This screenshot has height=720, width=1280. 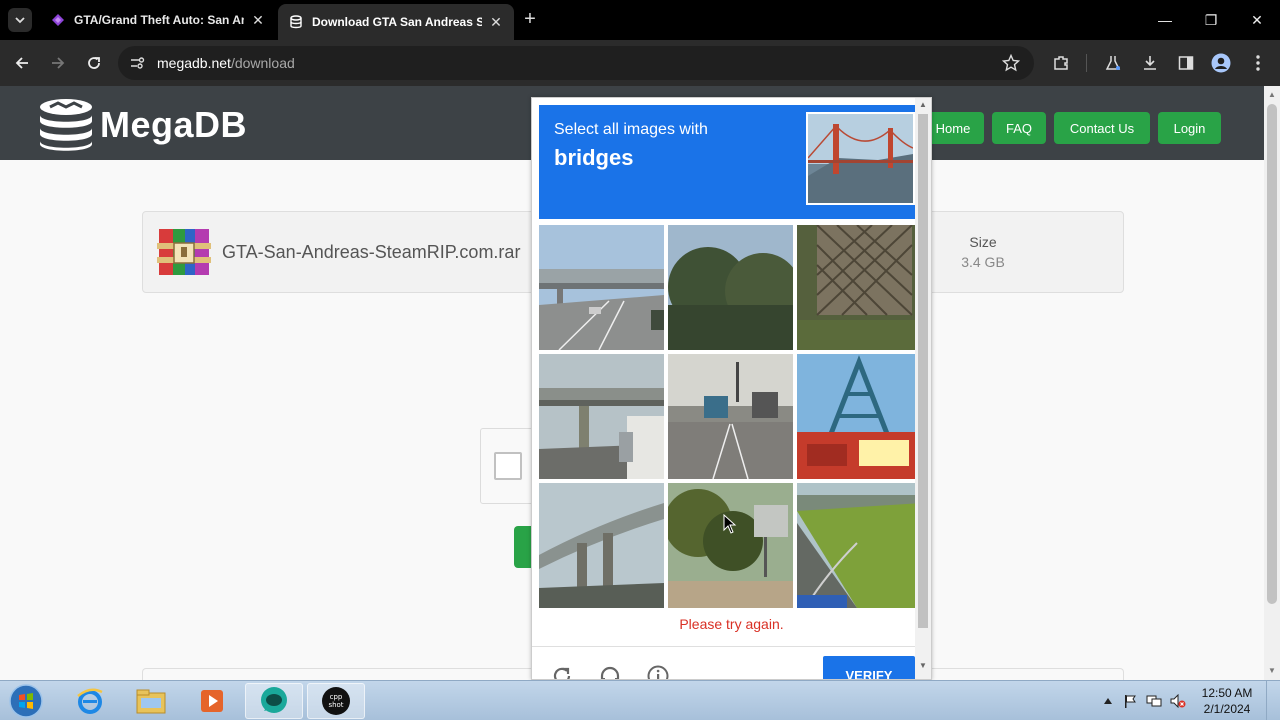 What do you see at coordinates (610, 672) in the screenshot?
I see `headphones-audio-icon` at bounding box center [610, 672].